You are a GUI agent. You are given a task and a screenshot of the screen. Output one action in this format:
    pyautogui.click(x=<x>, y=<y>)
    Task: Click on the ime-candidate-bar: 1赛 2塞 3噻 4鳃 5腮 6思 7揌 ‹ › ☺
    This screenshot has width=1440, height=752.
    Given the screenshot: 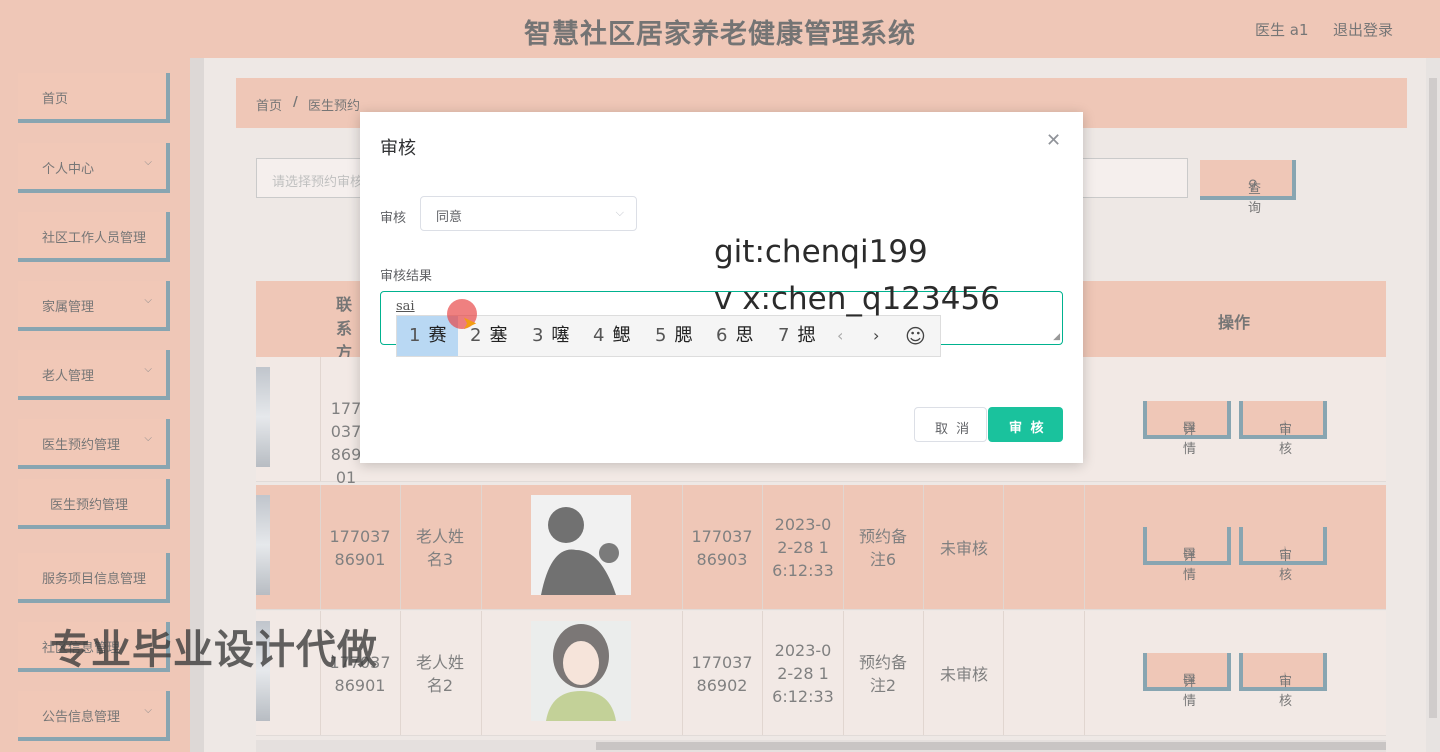 What is the action you would take?
    pyautogui.click(x=668, y=336)
    